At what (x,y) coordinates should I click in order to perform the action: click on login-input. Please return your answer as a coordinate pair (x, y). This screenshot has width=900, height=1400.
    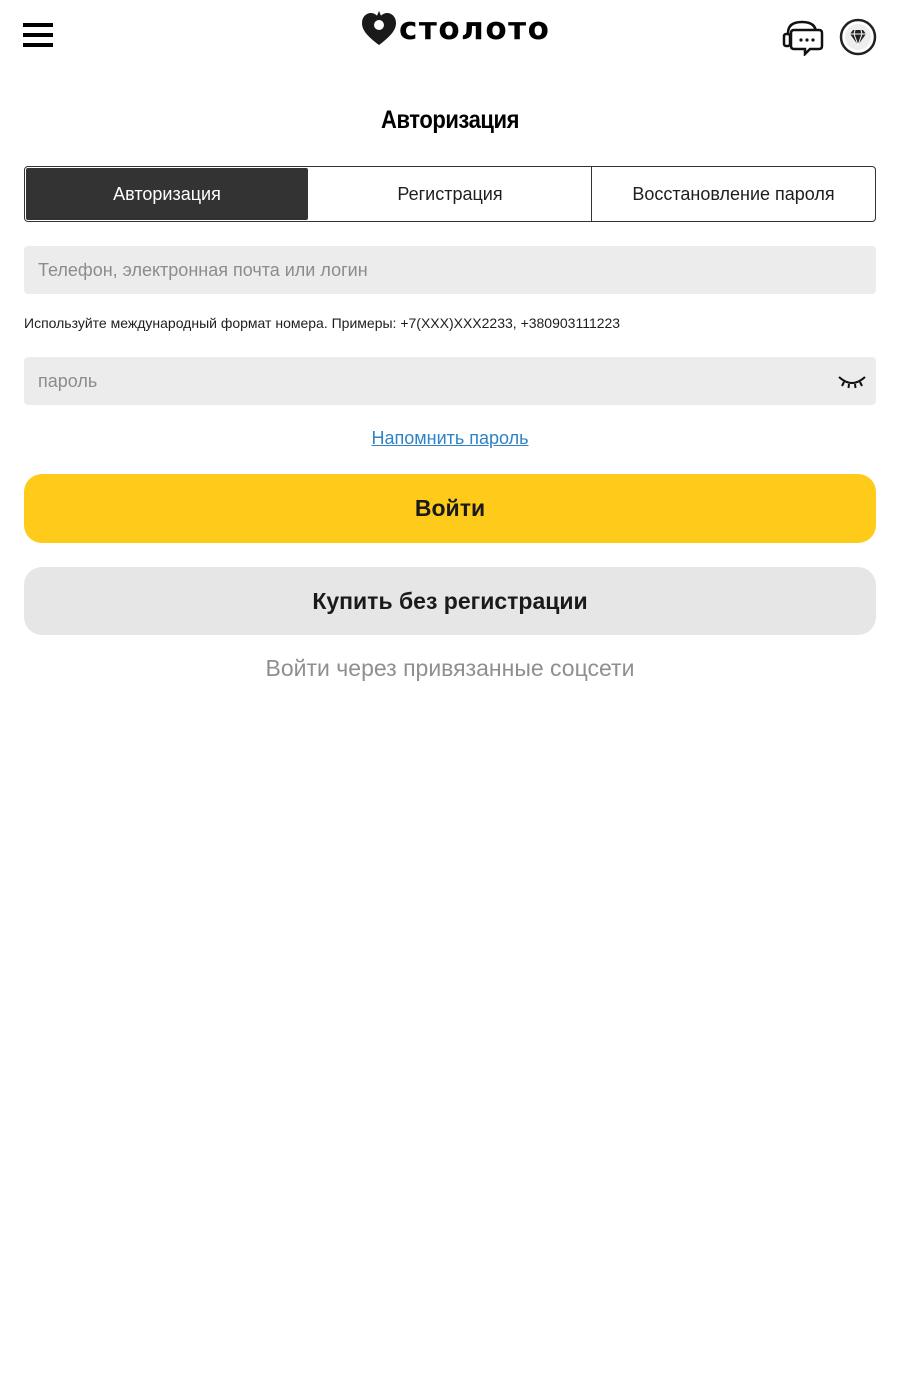
    Looking at the image, I should click on (450, 270).